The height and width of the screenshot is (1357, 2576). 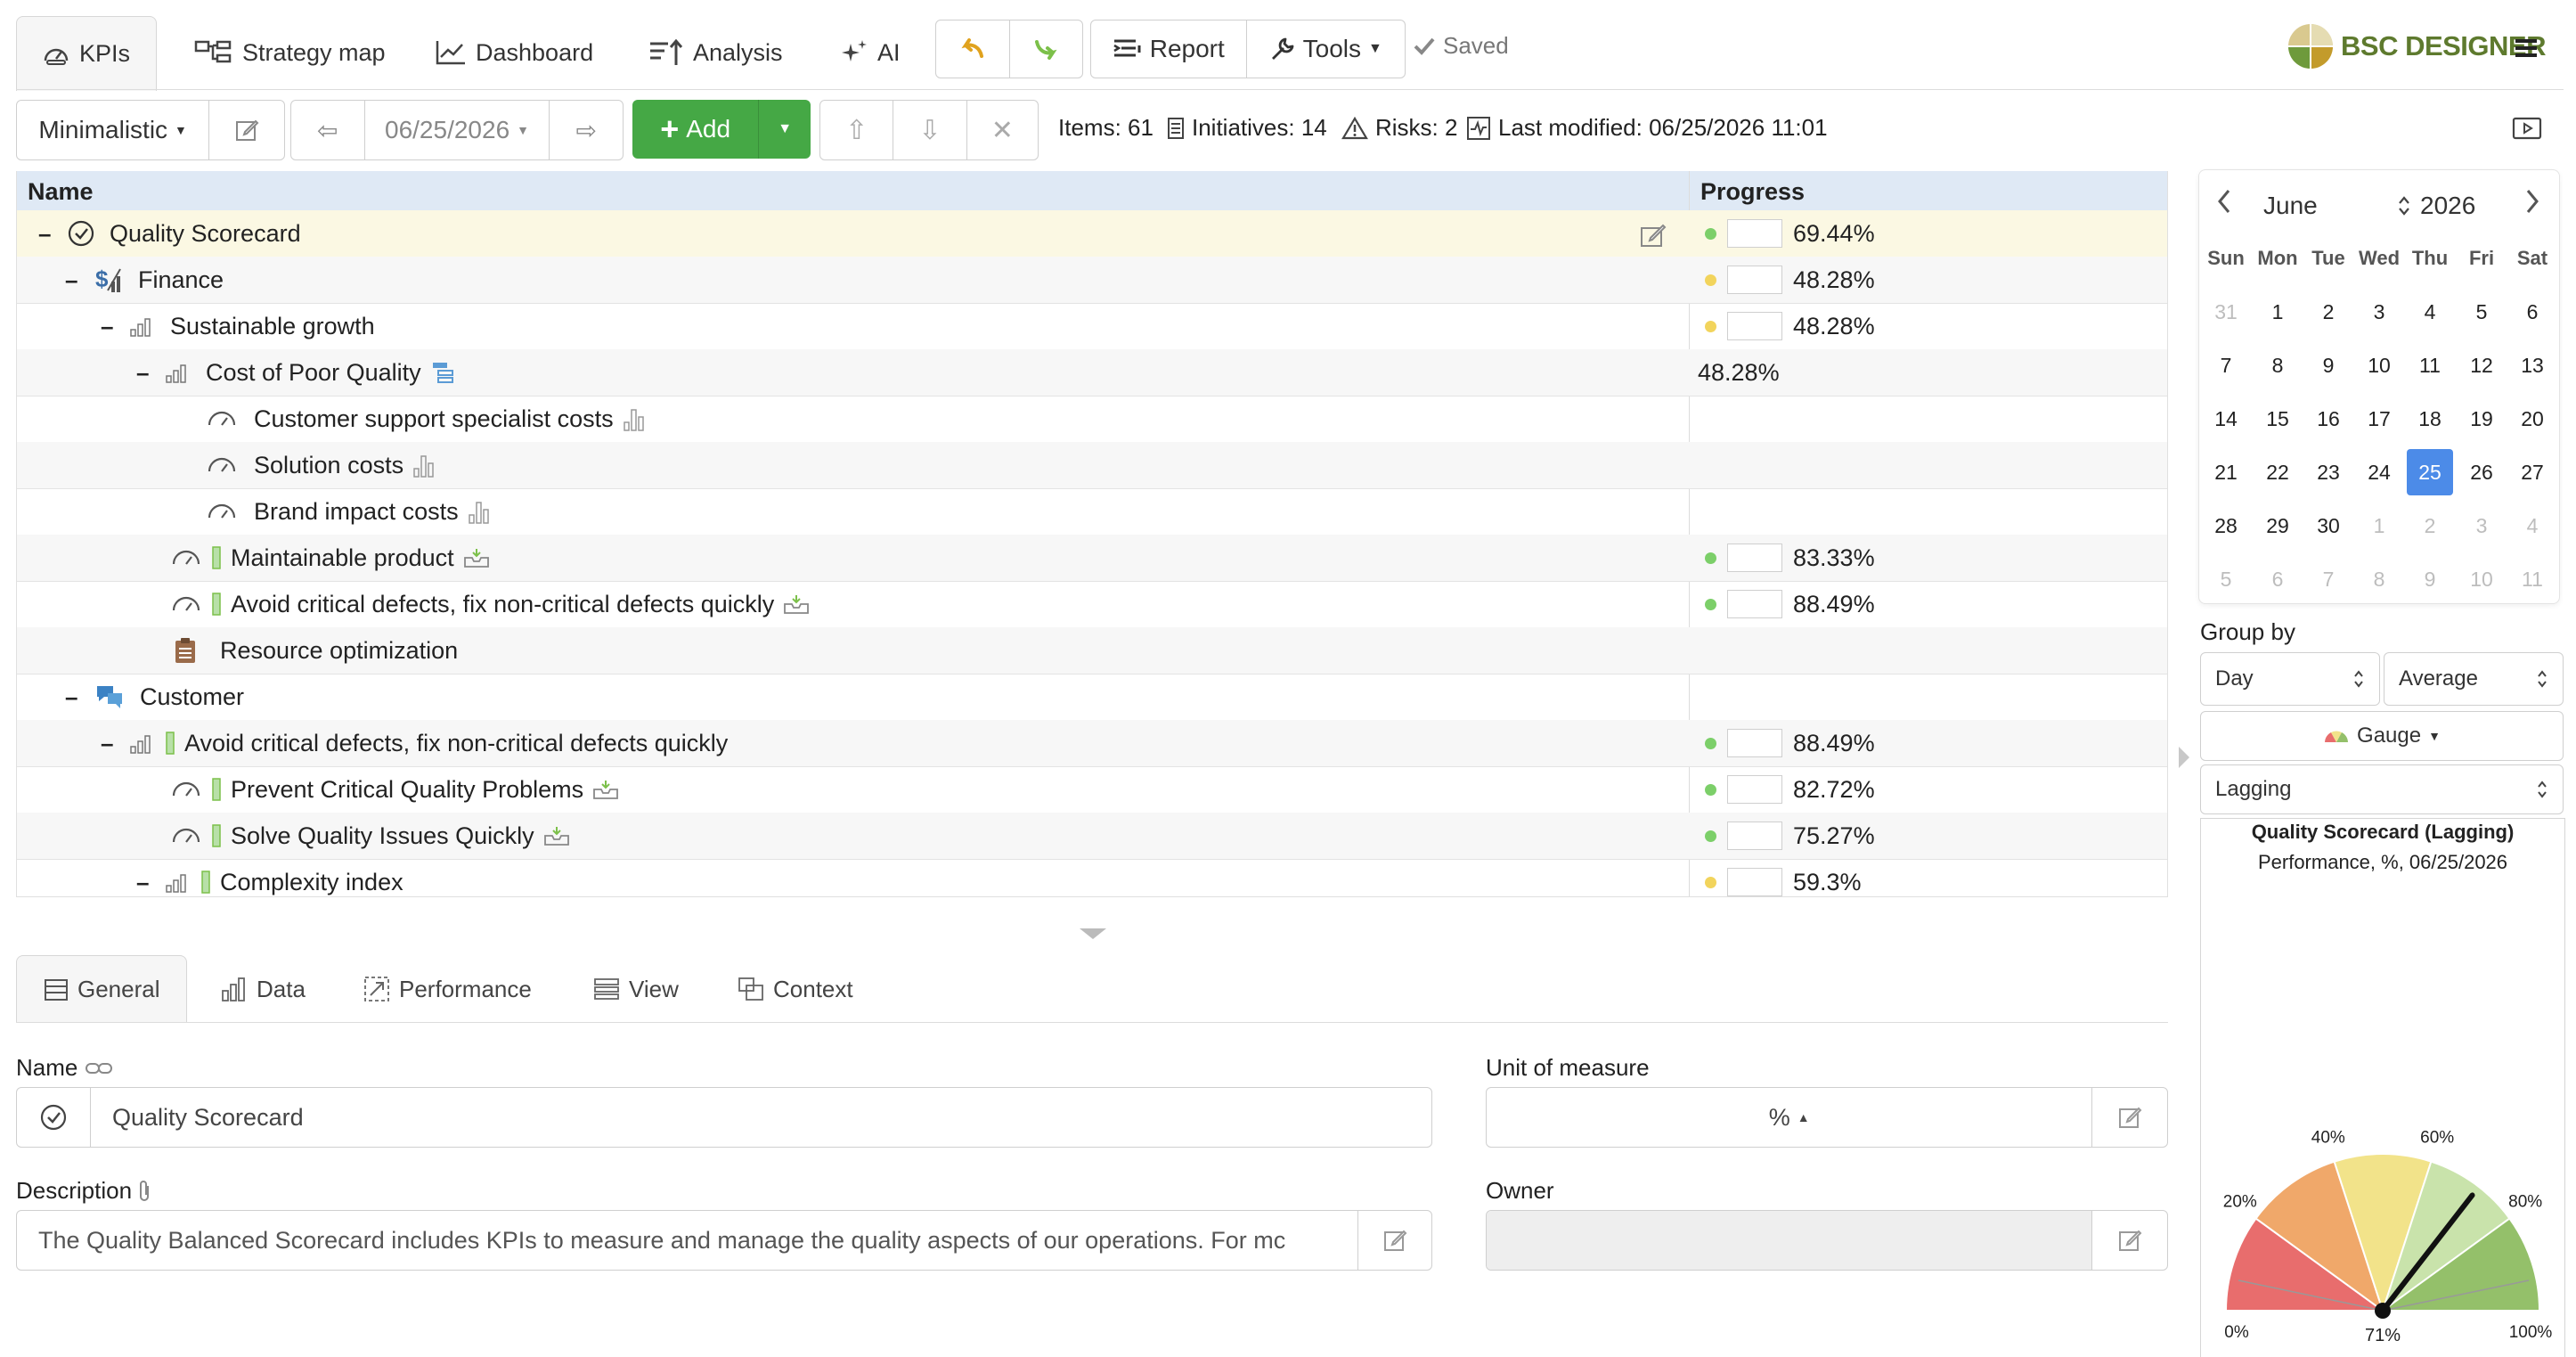 I want to click on redo-button, so click(x=1046, y=49).